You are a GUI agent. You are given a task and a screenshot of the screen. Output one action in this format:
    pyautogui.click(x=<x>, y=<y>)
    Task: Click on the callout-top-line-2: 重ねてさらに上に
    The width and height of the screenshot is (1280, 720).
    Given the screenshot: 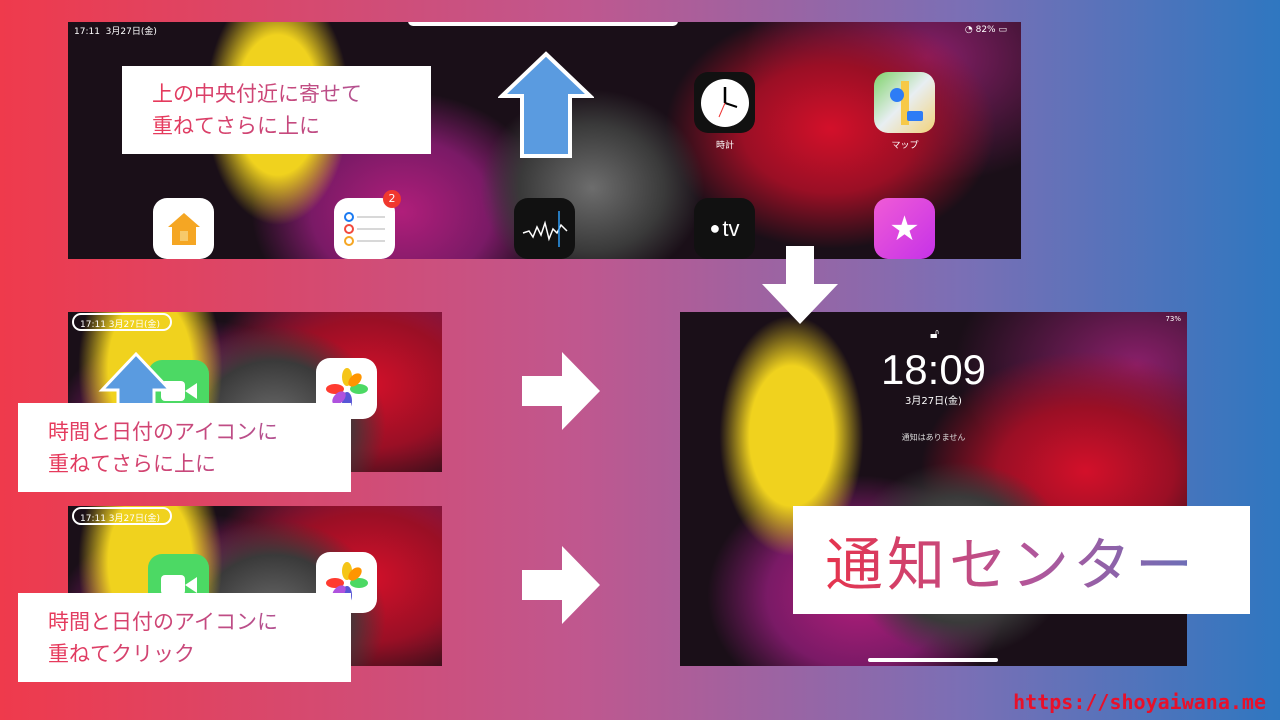 What is the action you would take?
    pyautogui.click(x=291, y=126)
    